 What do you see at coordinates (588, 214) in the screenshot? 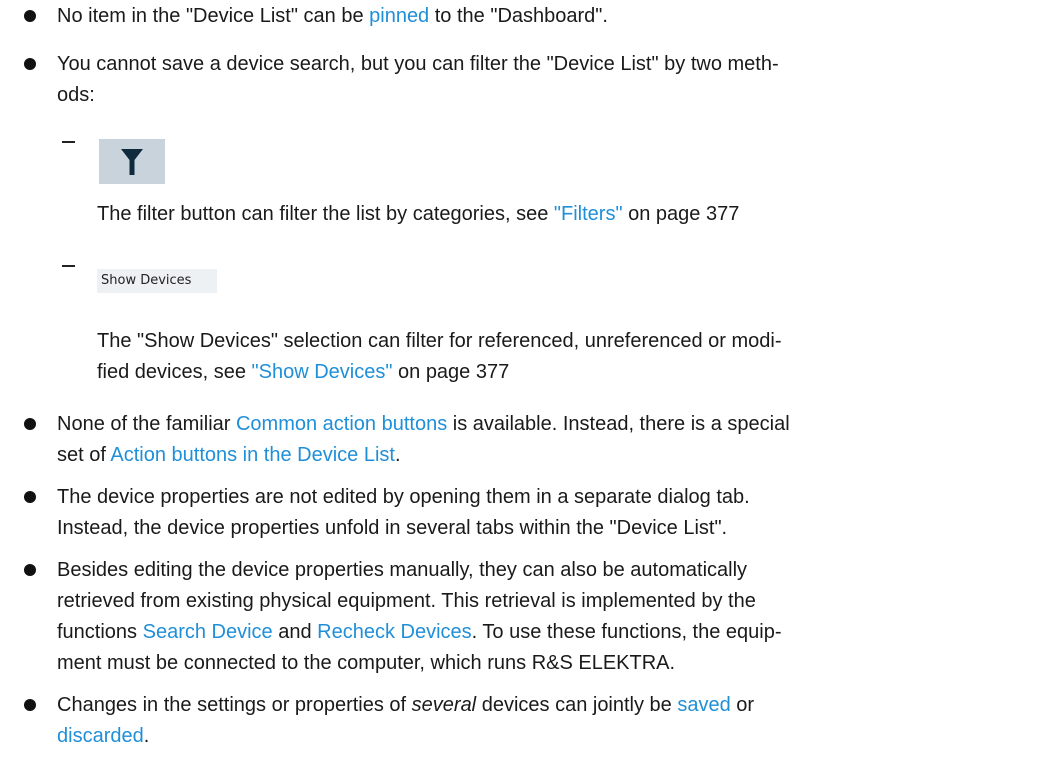
I see `filters-link: "Filters"` at bounding box center [588, 214].